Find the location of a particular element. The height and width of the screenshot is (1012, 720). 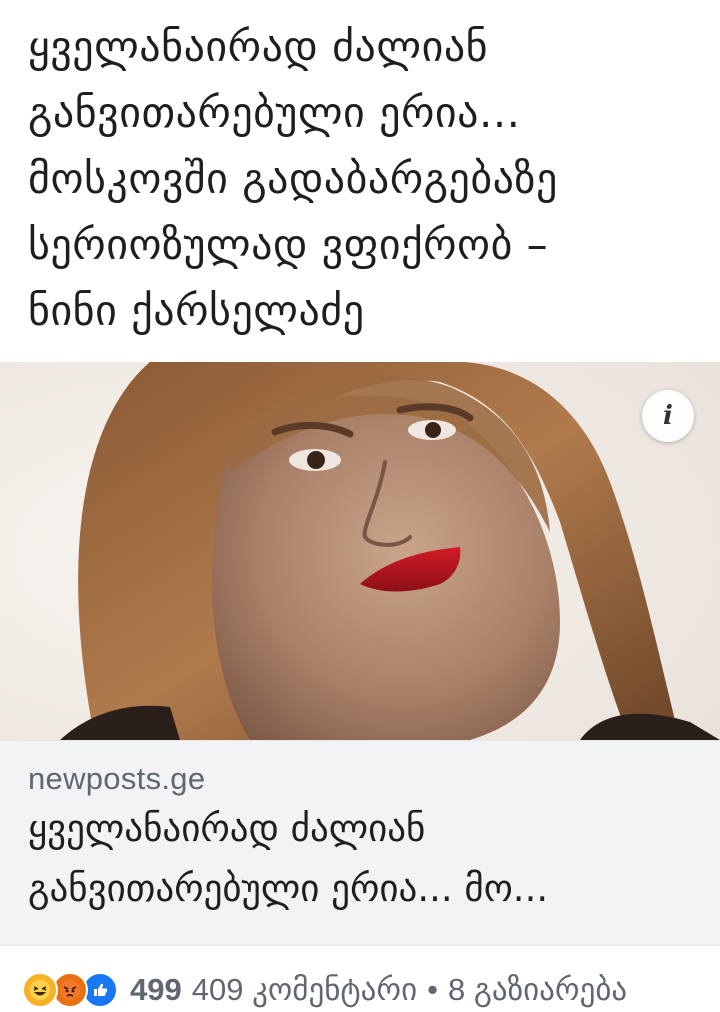

link-domain: newposts.ge is located at coordinates (117, 778).